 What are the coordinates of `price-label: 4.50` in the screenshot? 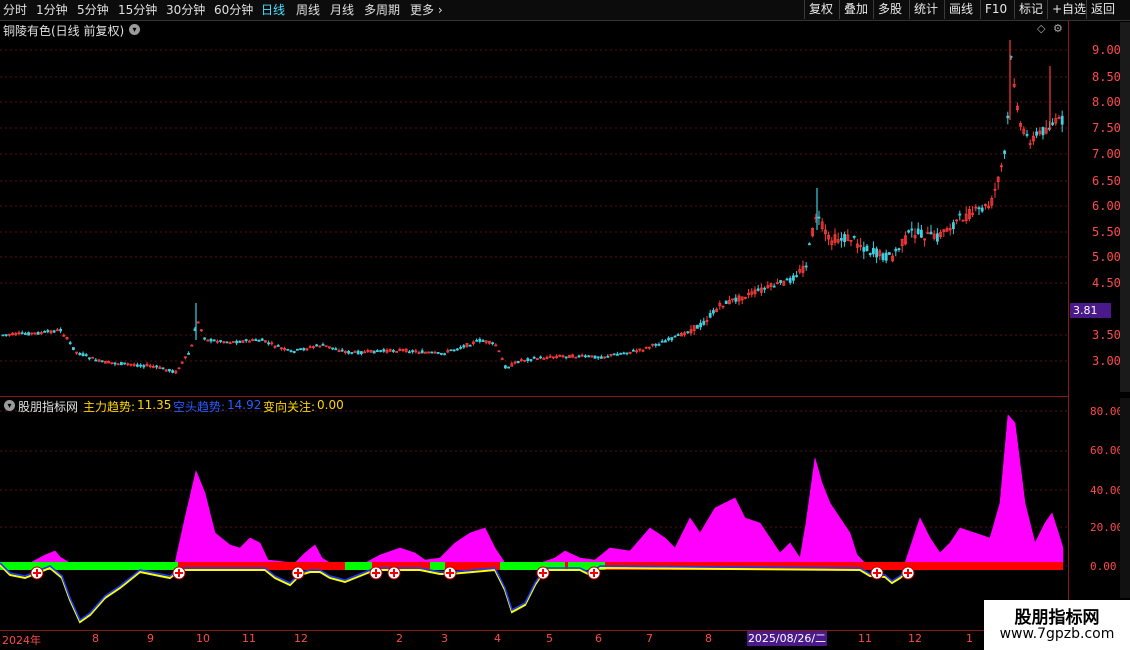 It's located at (1106, 283).